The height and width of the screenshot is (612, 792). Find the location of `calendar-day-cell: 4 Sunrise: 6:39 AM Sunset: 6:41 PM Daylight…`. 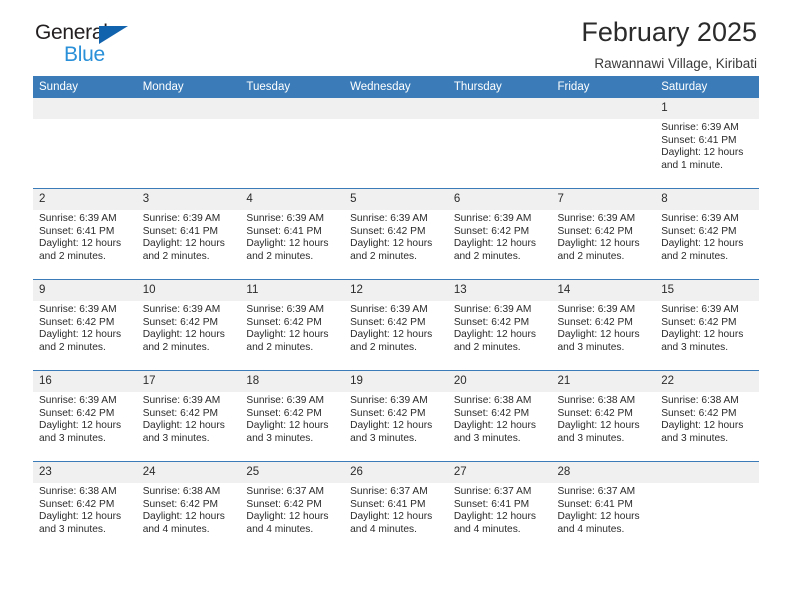

calendar-day-cell: 4 Sunrise: 6:39 AM Sunset: 6:41 PM Daylight… is located at coordinates (292, 234).